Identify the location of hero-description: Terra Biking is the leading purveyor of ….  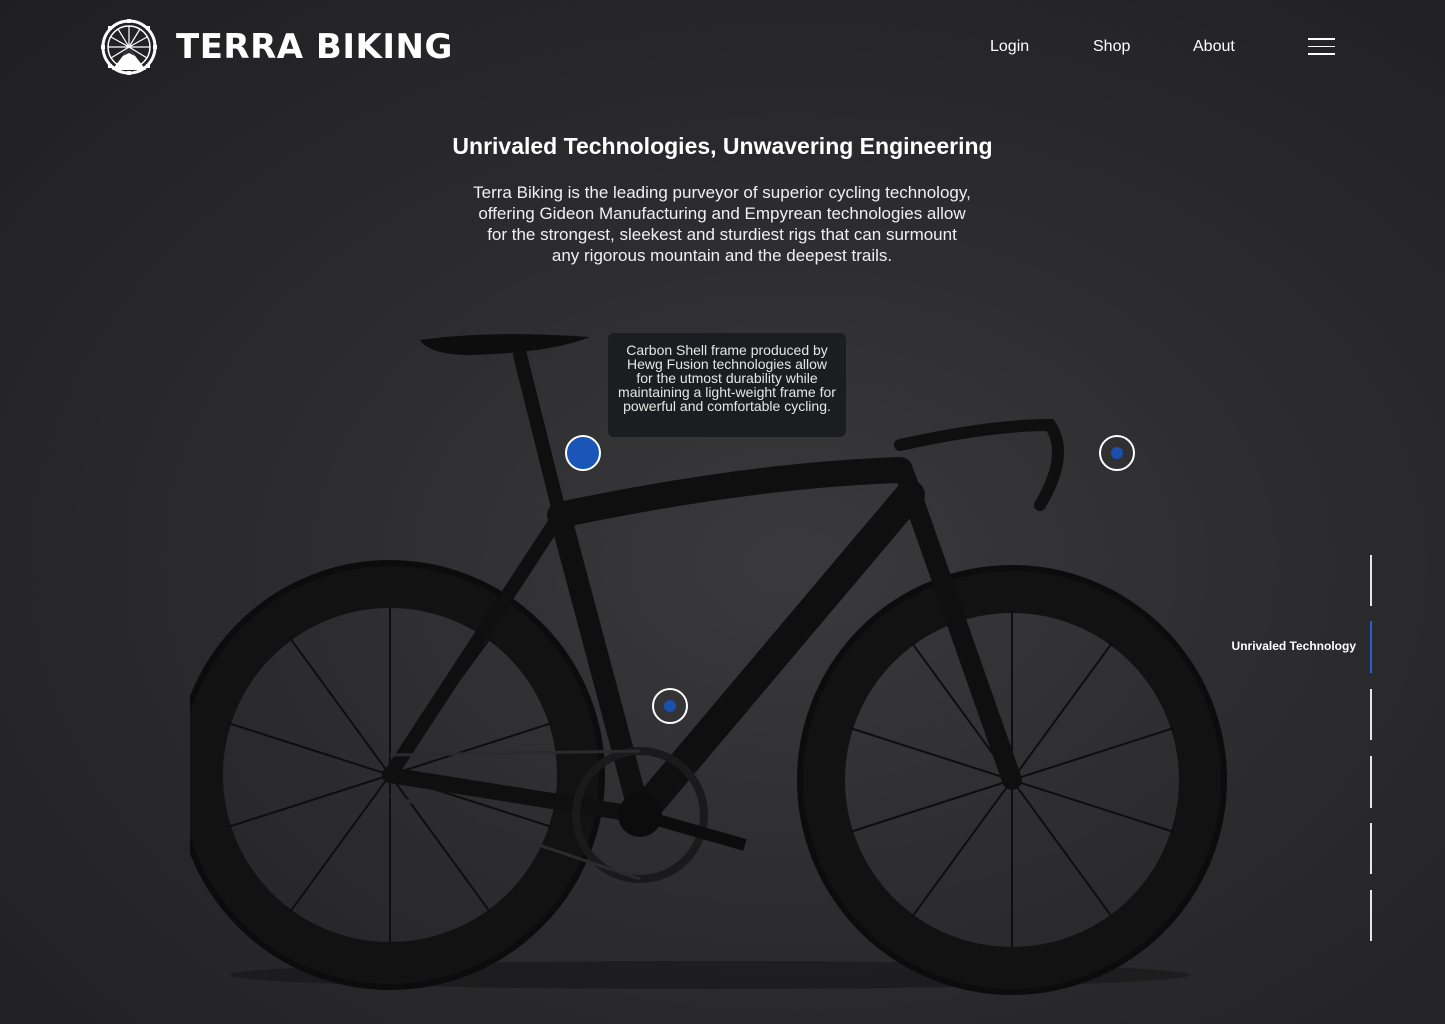
(722, 224).